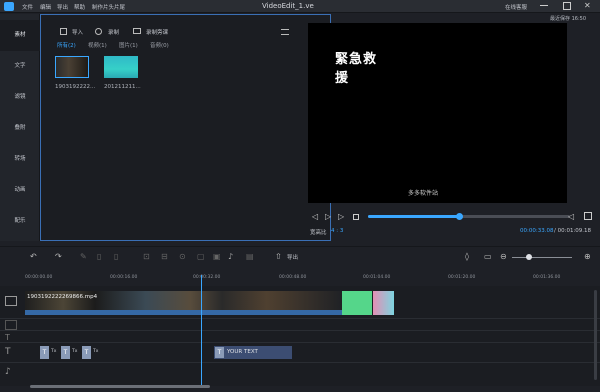 This screenshot has height=392, width=600. Describe the element at coordinates (413, 216) in the screenshot. I see `seek-progress` at that location.